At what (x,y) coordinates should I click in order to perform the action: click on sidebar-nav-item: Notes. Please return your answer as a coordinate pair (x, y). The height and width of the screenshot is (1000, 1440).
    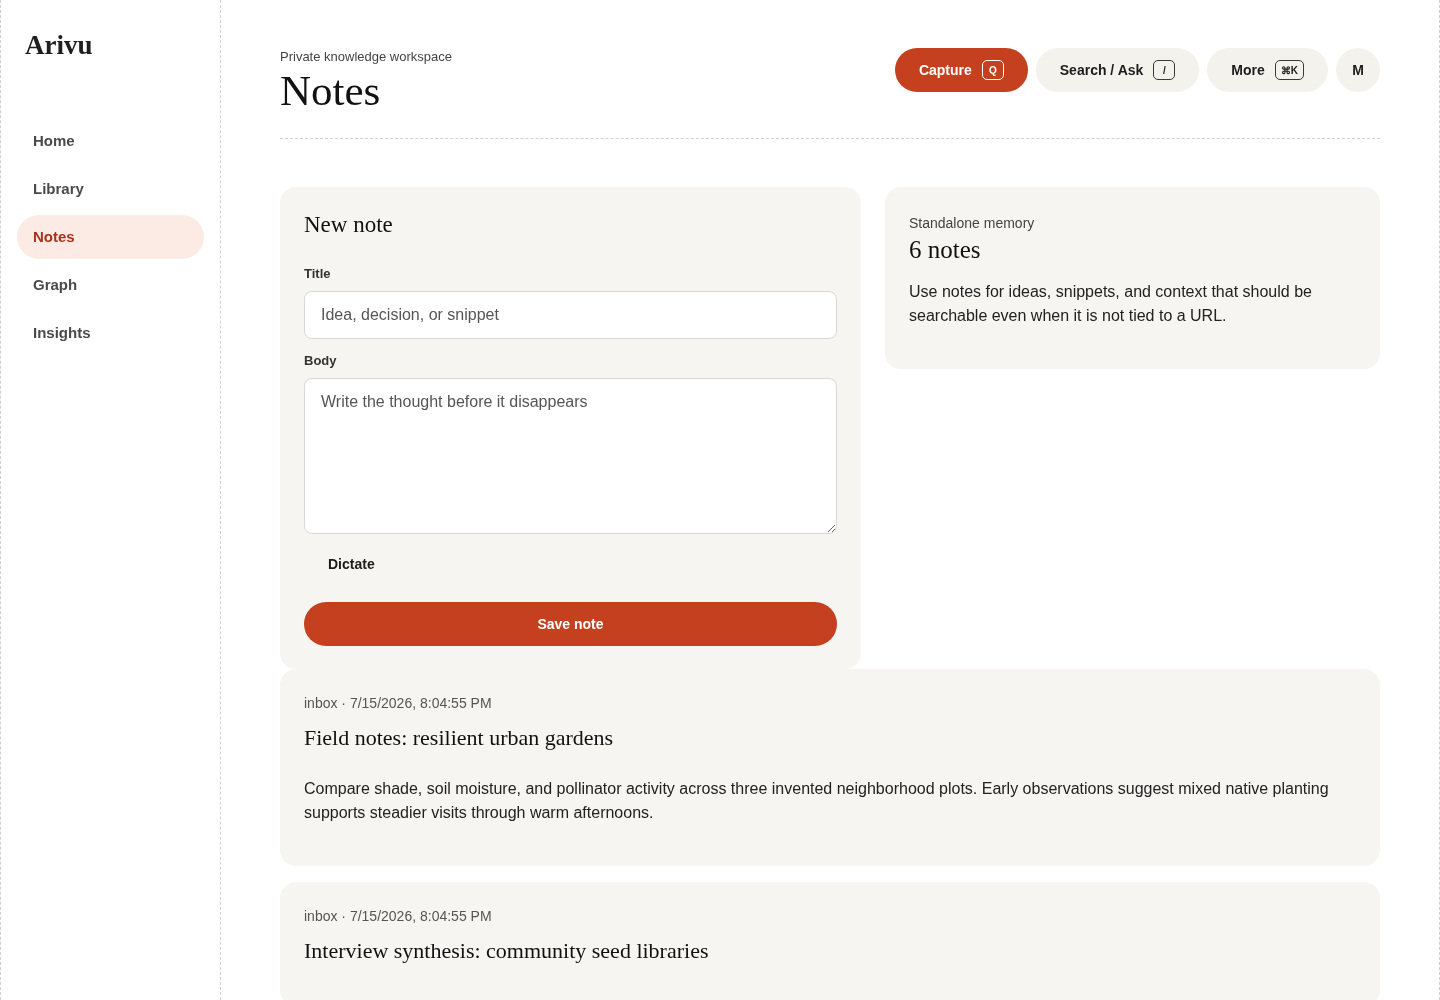
    Looking at the image, I should click on (110, 237).